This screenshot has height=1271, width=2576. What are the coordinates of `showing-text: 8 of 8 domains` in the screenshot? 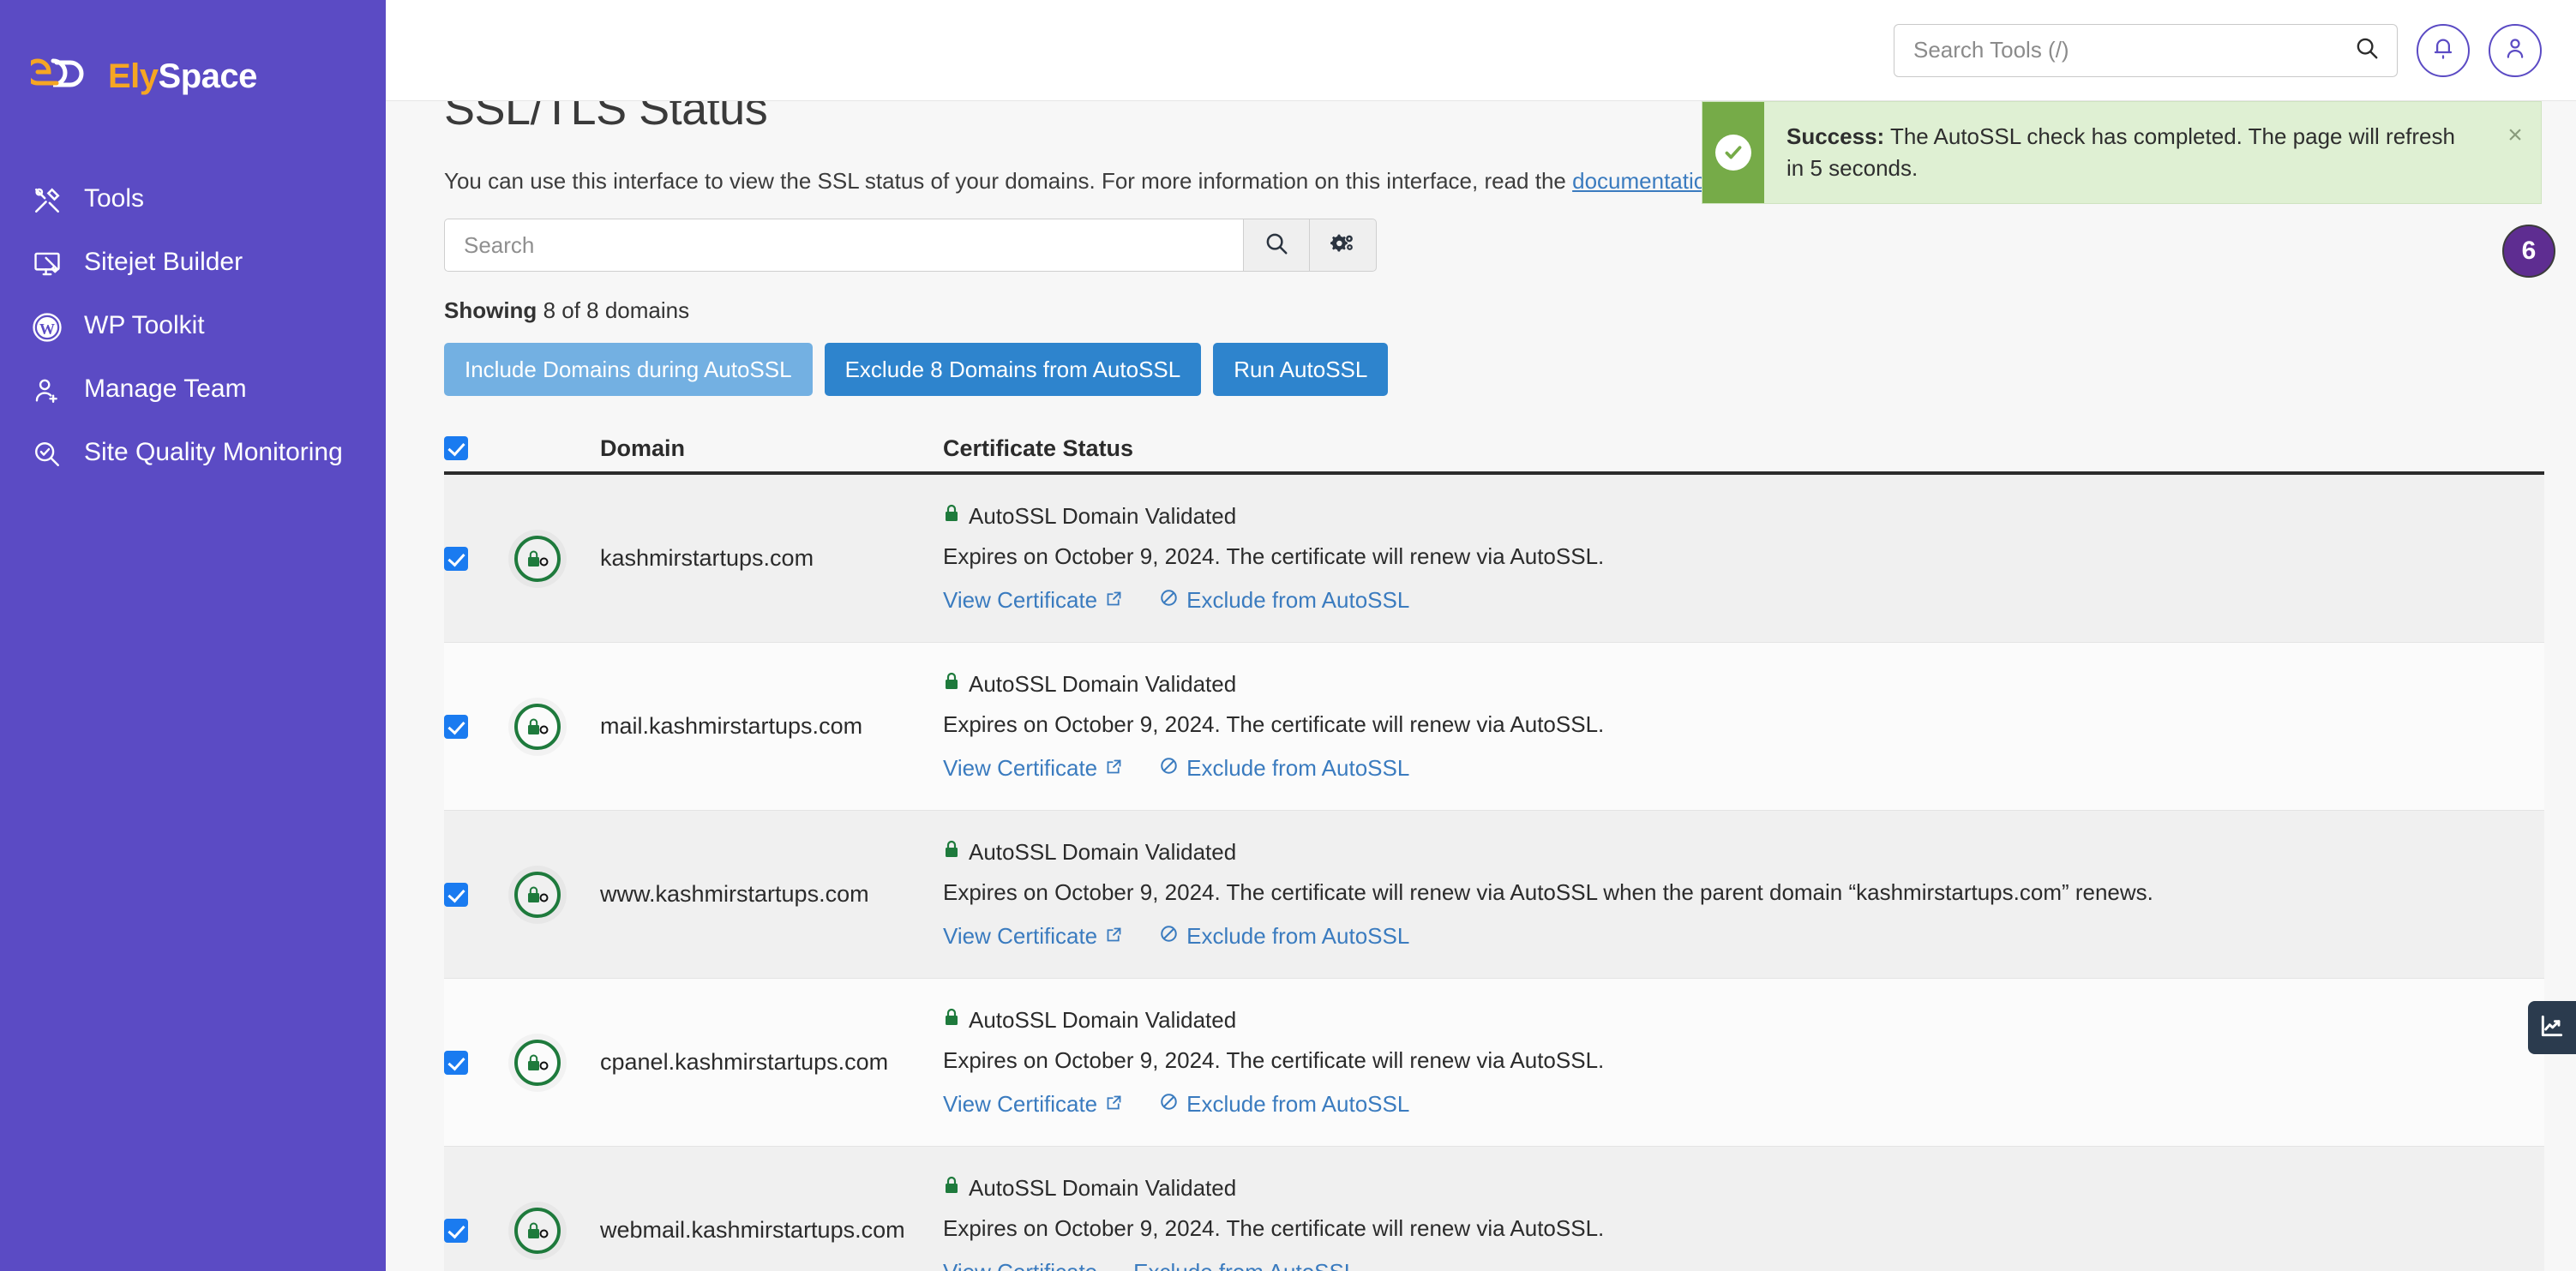 It's located at (616, 310).